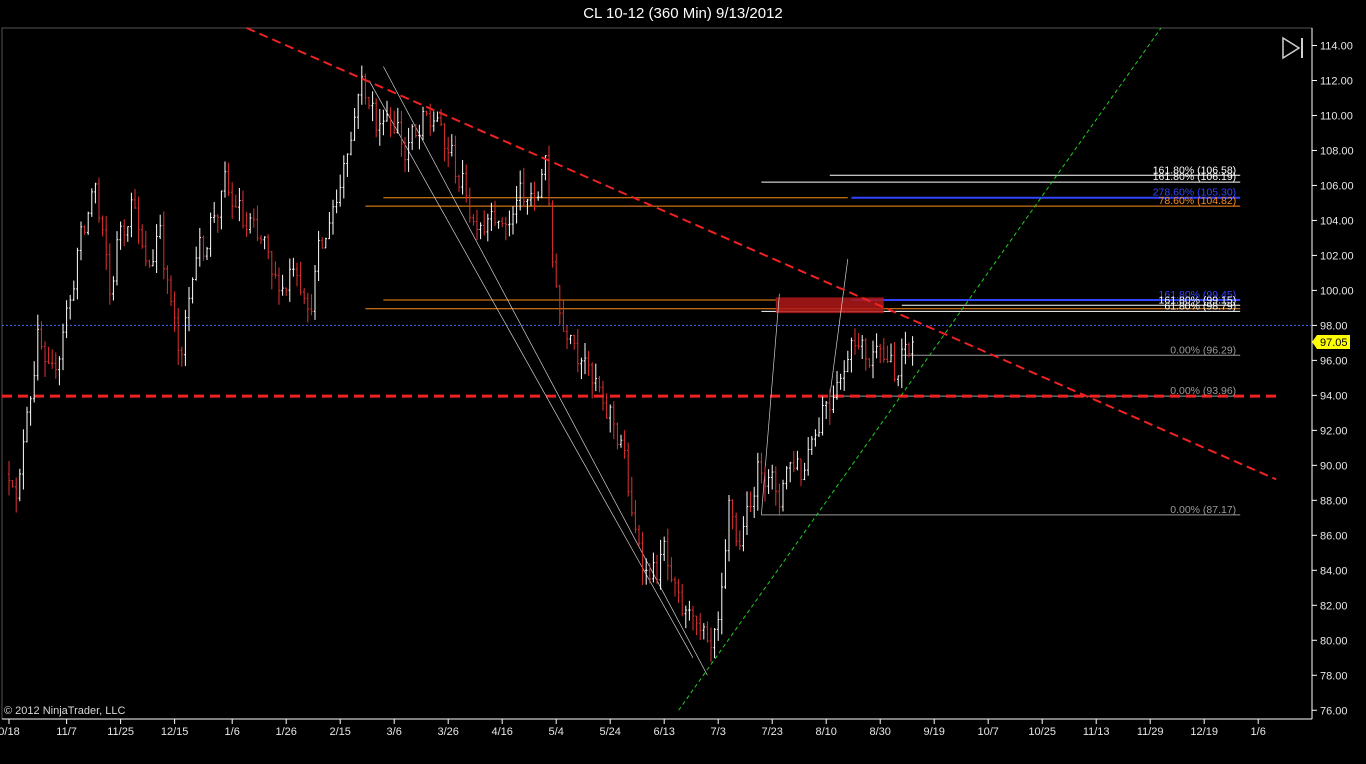 The width and height of the screenshot is (1366, 764). What do you see at coordinates (10, 732) in the screenshot?
I see `x-tick-label: 0/18` at bounding box center [10, 732].